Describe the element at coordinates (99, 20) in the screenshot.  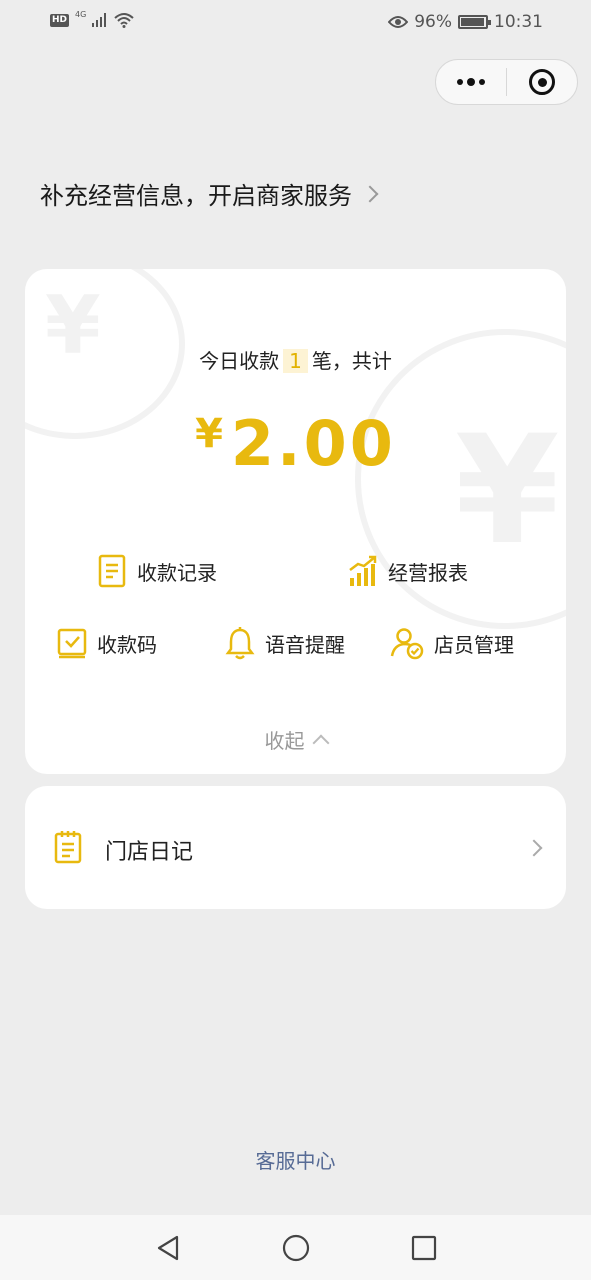
I see `signal-icon` at that location.